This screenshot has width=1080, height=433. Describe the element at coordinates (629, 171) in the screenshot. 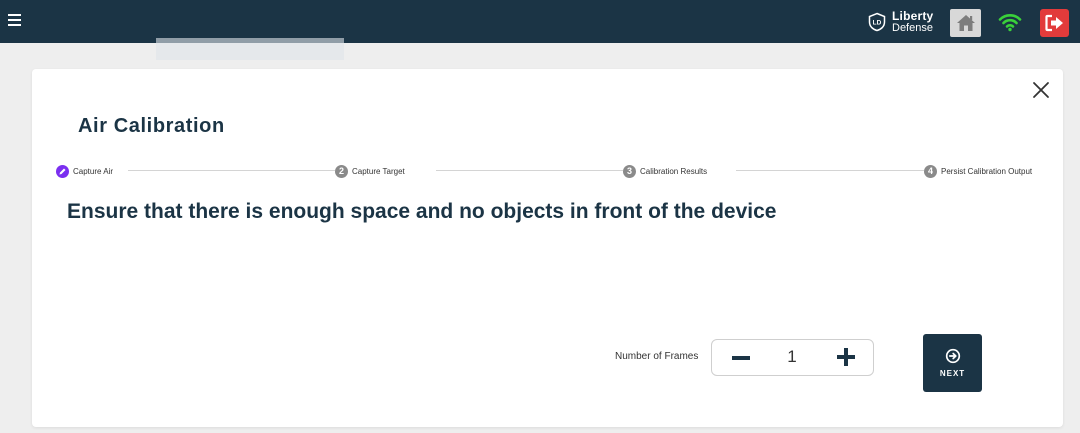

I see `step-number: 3` at that location.